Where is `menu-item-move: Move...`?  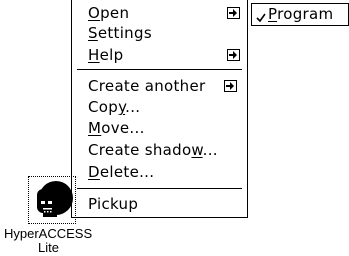 menu-item-move: Move... is located at coordinates (165, 128).